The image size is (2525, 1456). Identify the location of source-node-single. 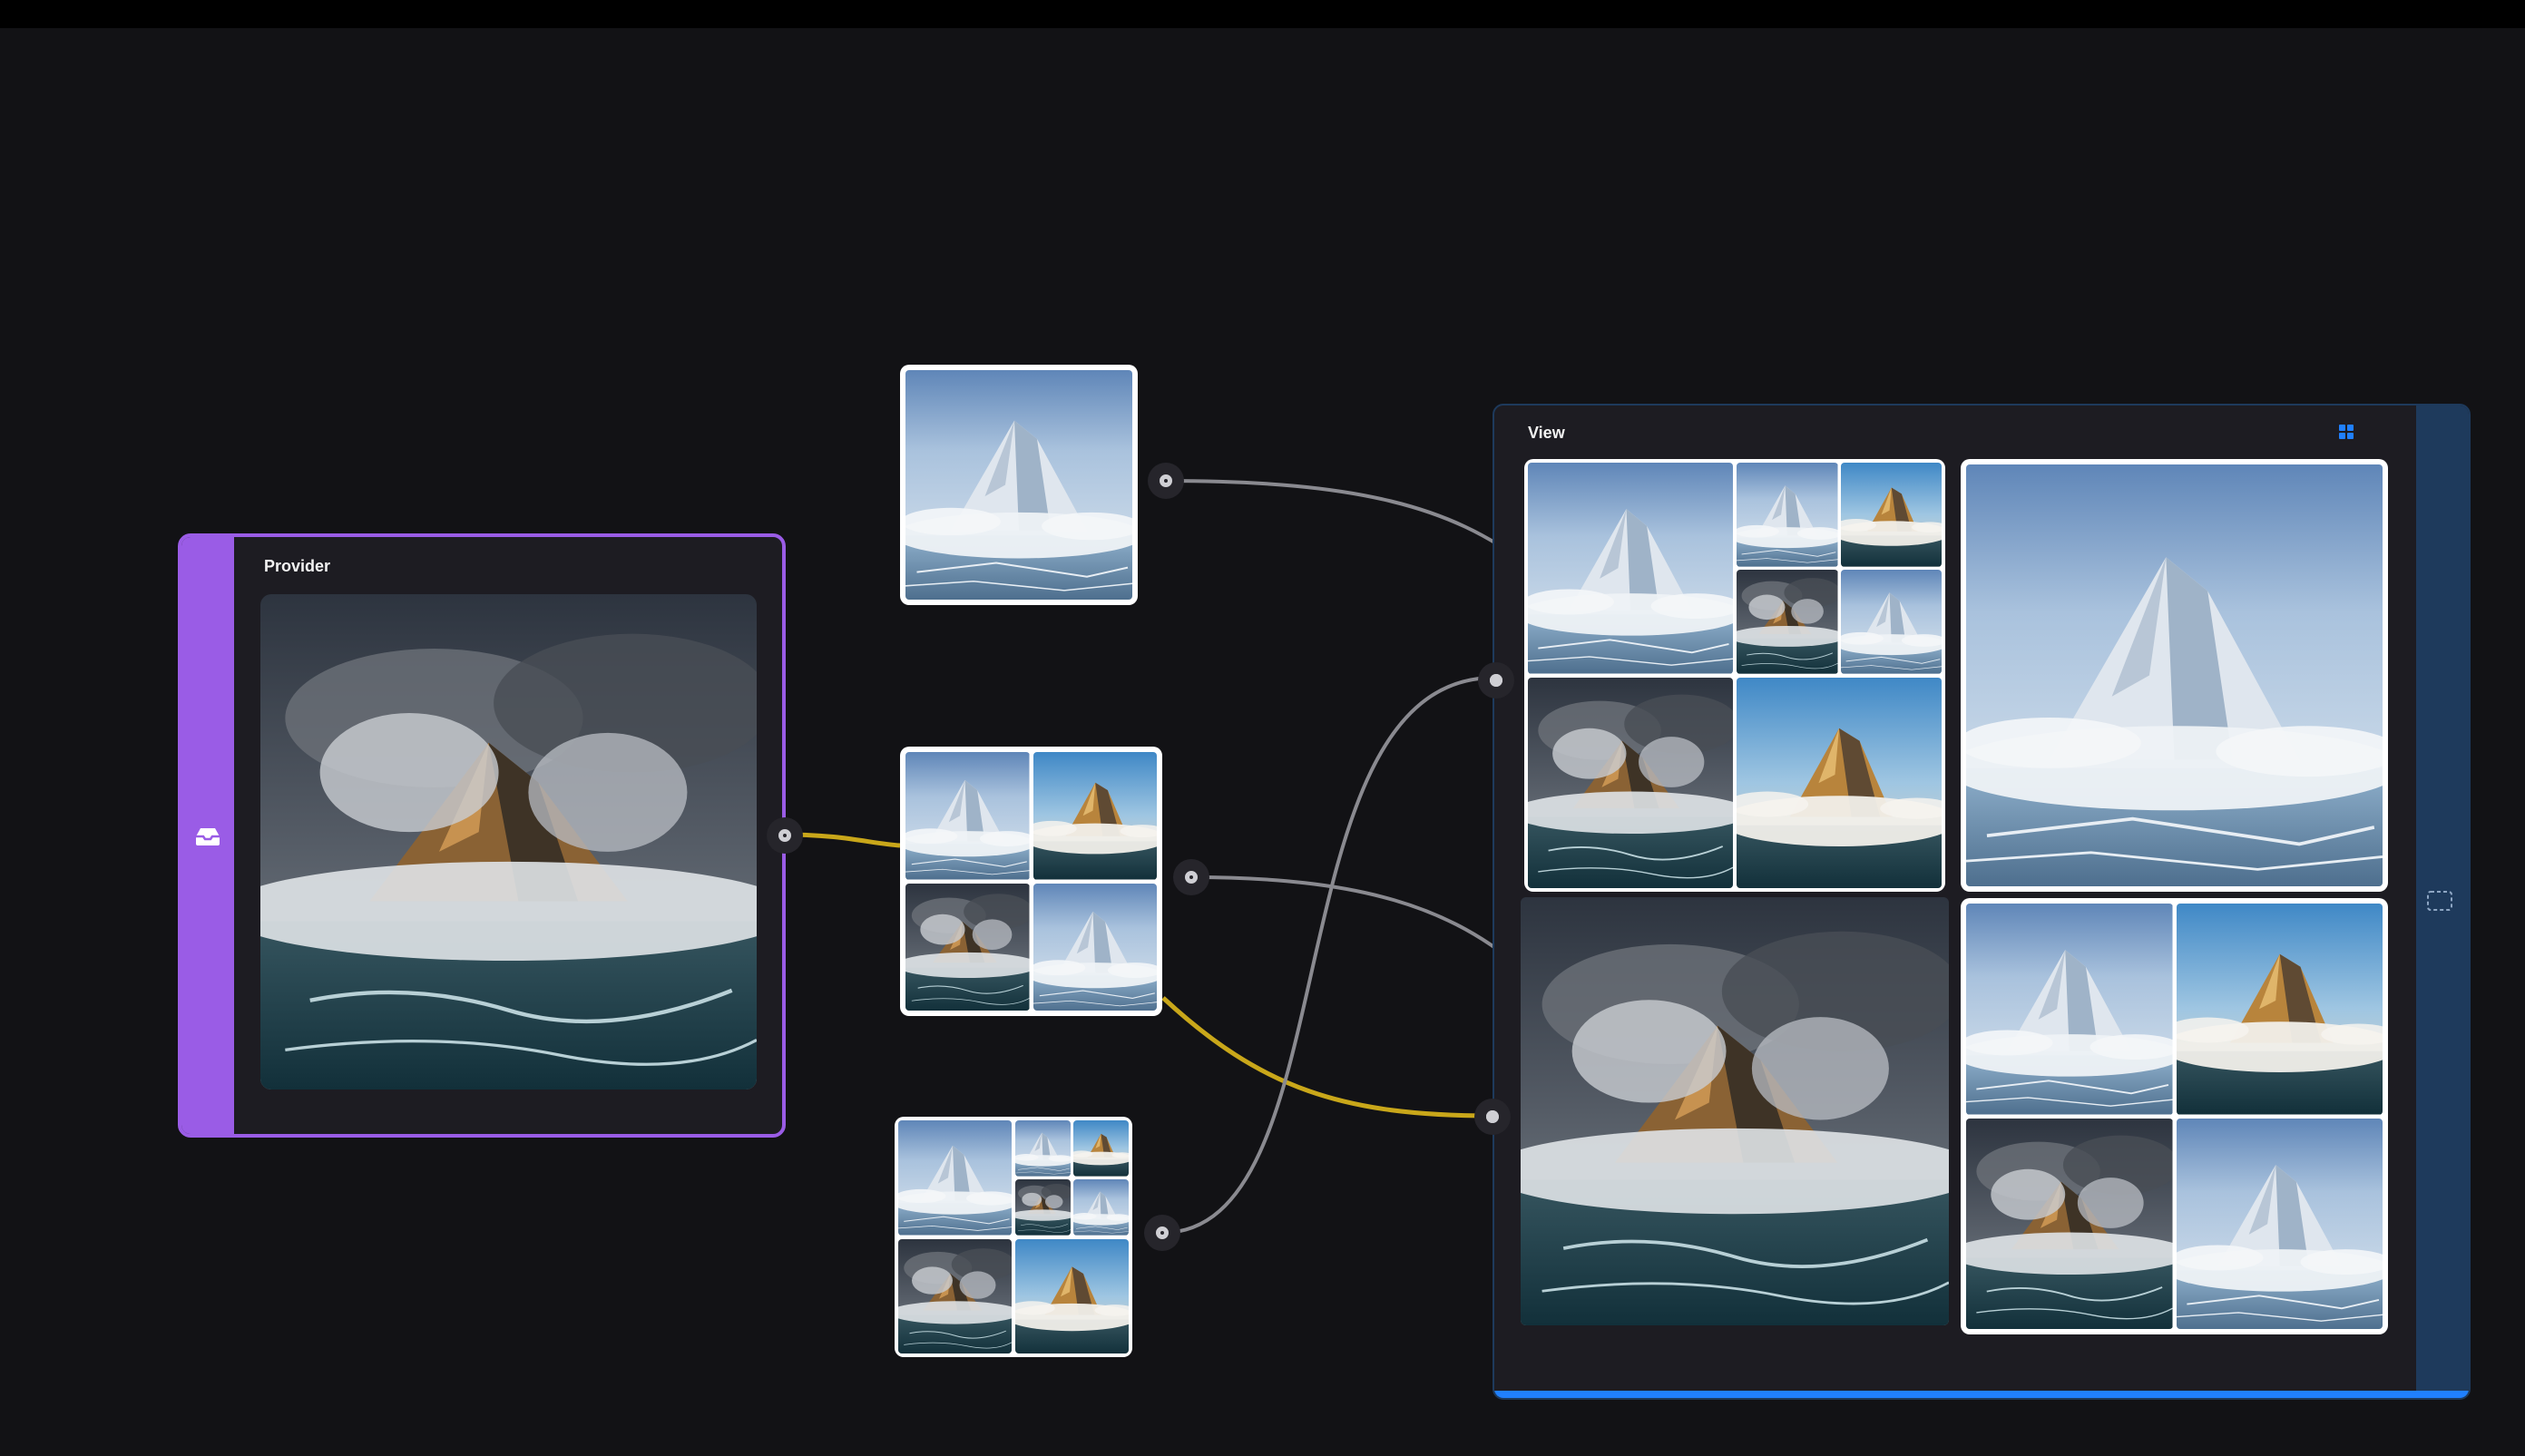
(1019, 485).